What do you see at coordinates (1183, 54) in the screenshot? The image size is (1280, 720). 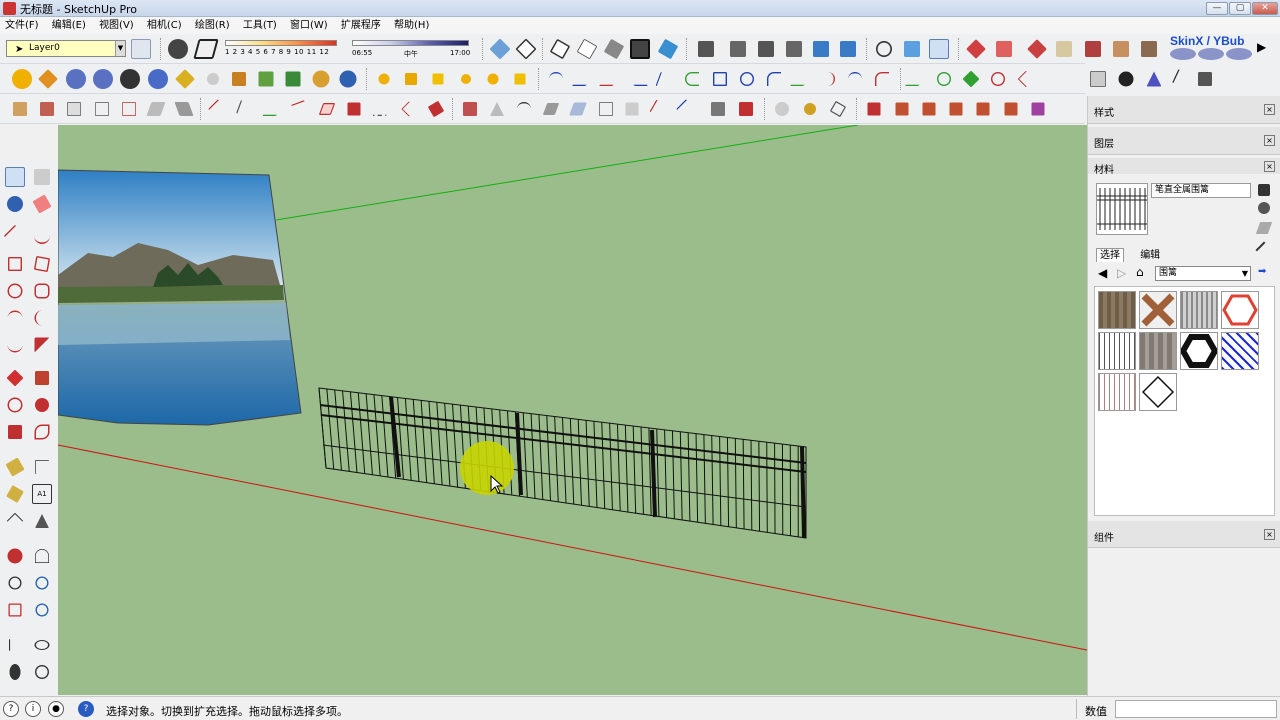 I see `skinx-icon` at bounding box center [1183, 54].